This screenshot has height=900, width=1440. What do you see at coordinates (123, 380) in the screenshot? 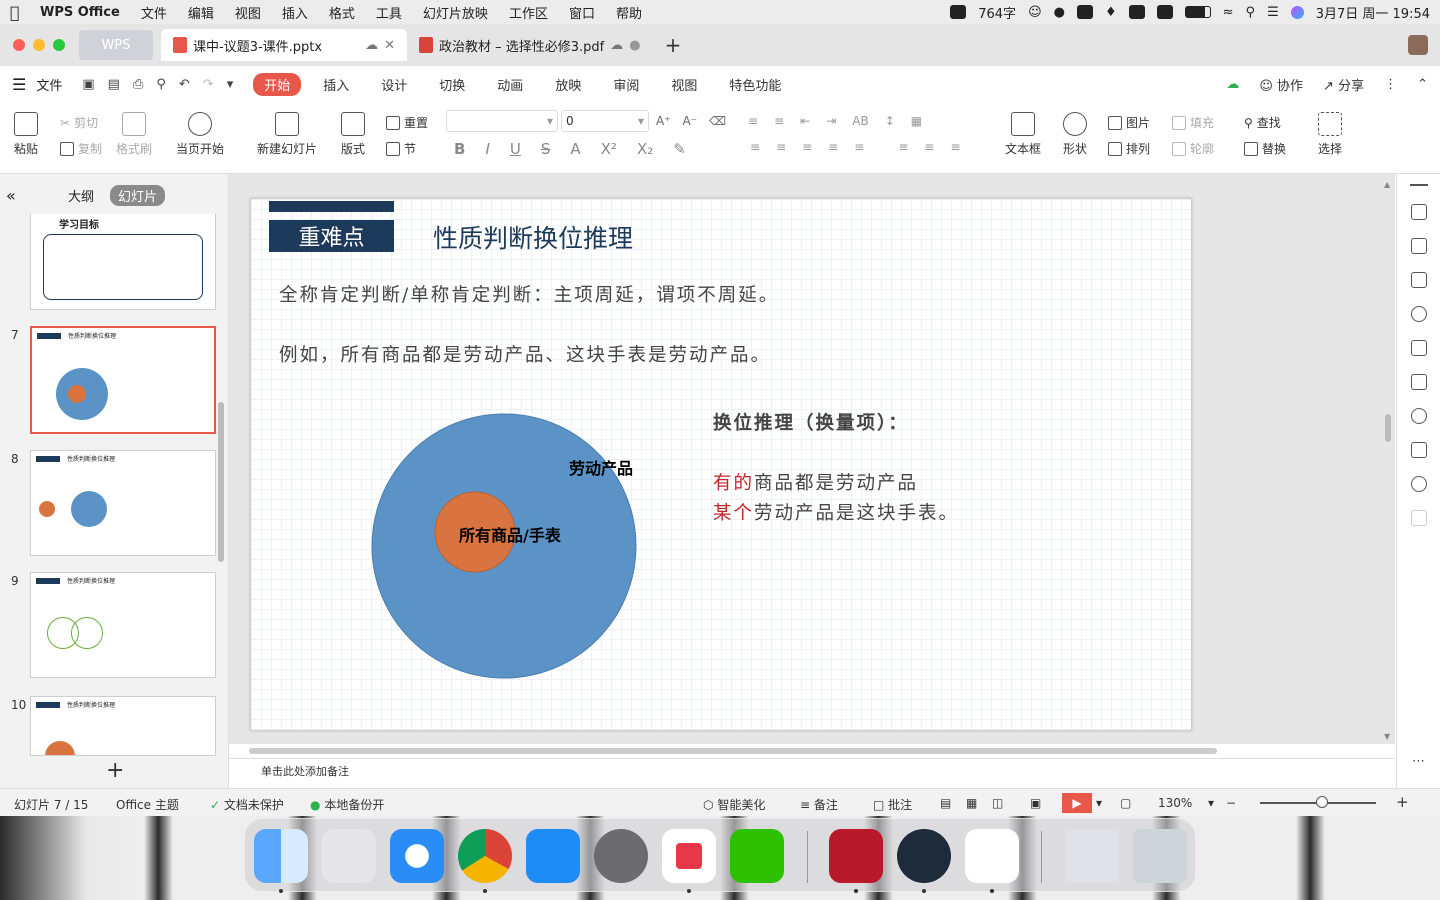
I see `slide-thumbnail-selected: 性质判断换位推理` at bounding box center [123, 380].